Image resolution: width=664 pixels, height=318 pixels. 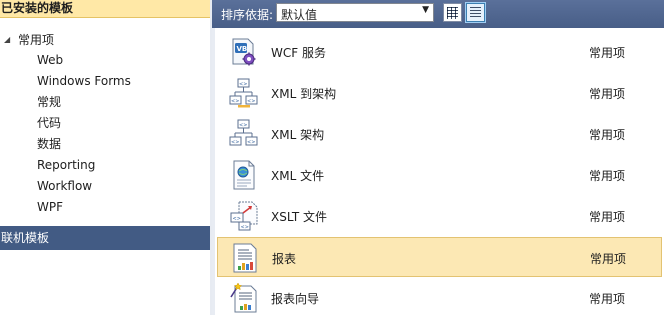 I want to click on xml-file-icon, so click(x=244, y=175).